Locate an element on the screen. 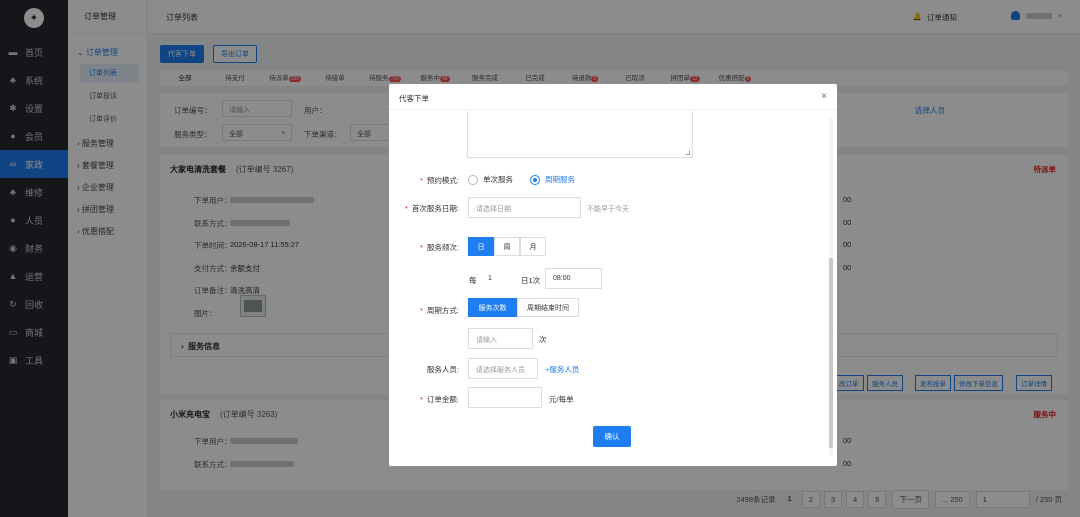  staff-label: 服务人员: is located at coordinates (442, 369).